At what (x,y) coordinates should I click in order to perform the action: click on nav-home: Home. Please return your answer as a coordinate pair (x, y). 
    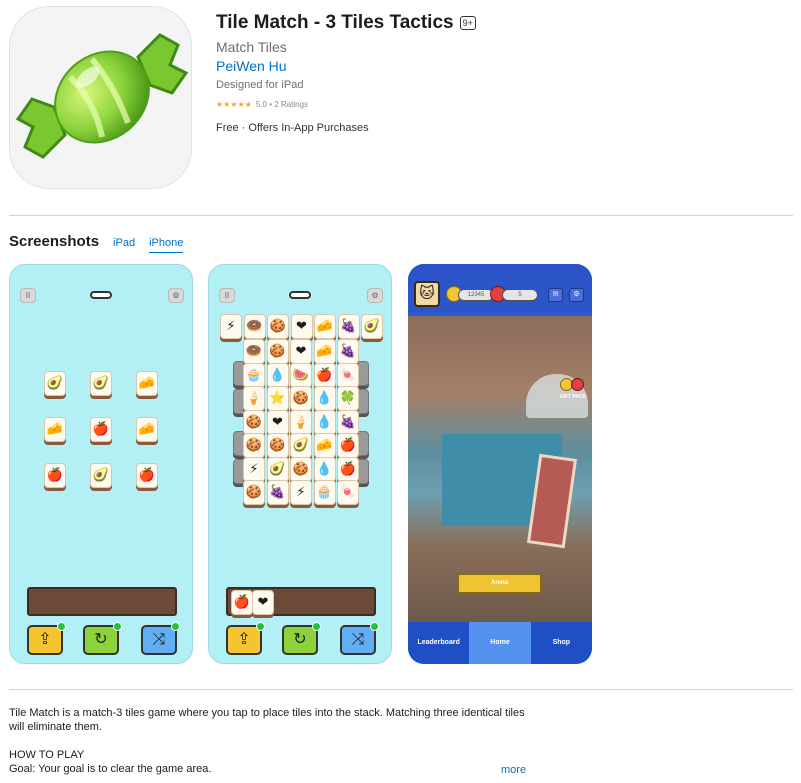
    Looking at the image, I should click on (500, 643).